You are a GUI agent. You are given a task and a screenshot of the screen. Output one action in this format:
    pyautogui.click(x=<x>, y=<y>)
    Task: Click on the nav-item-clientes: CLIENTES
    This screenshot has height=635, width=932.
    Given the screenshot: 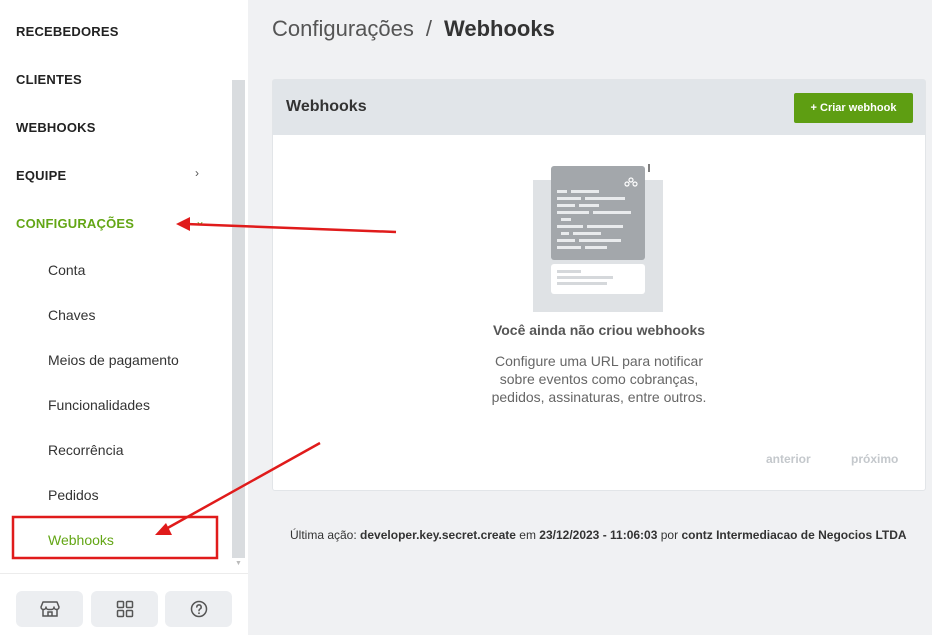 What is the action you would take?
    pyautogui.click(x=49, y=79)
    